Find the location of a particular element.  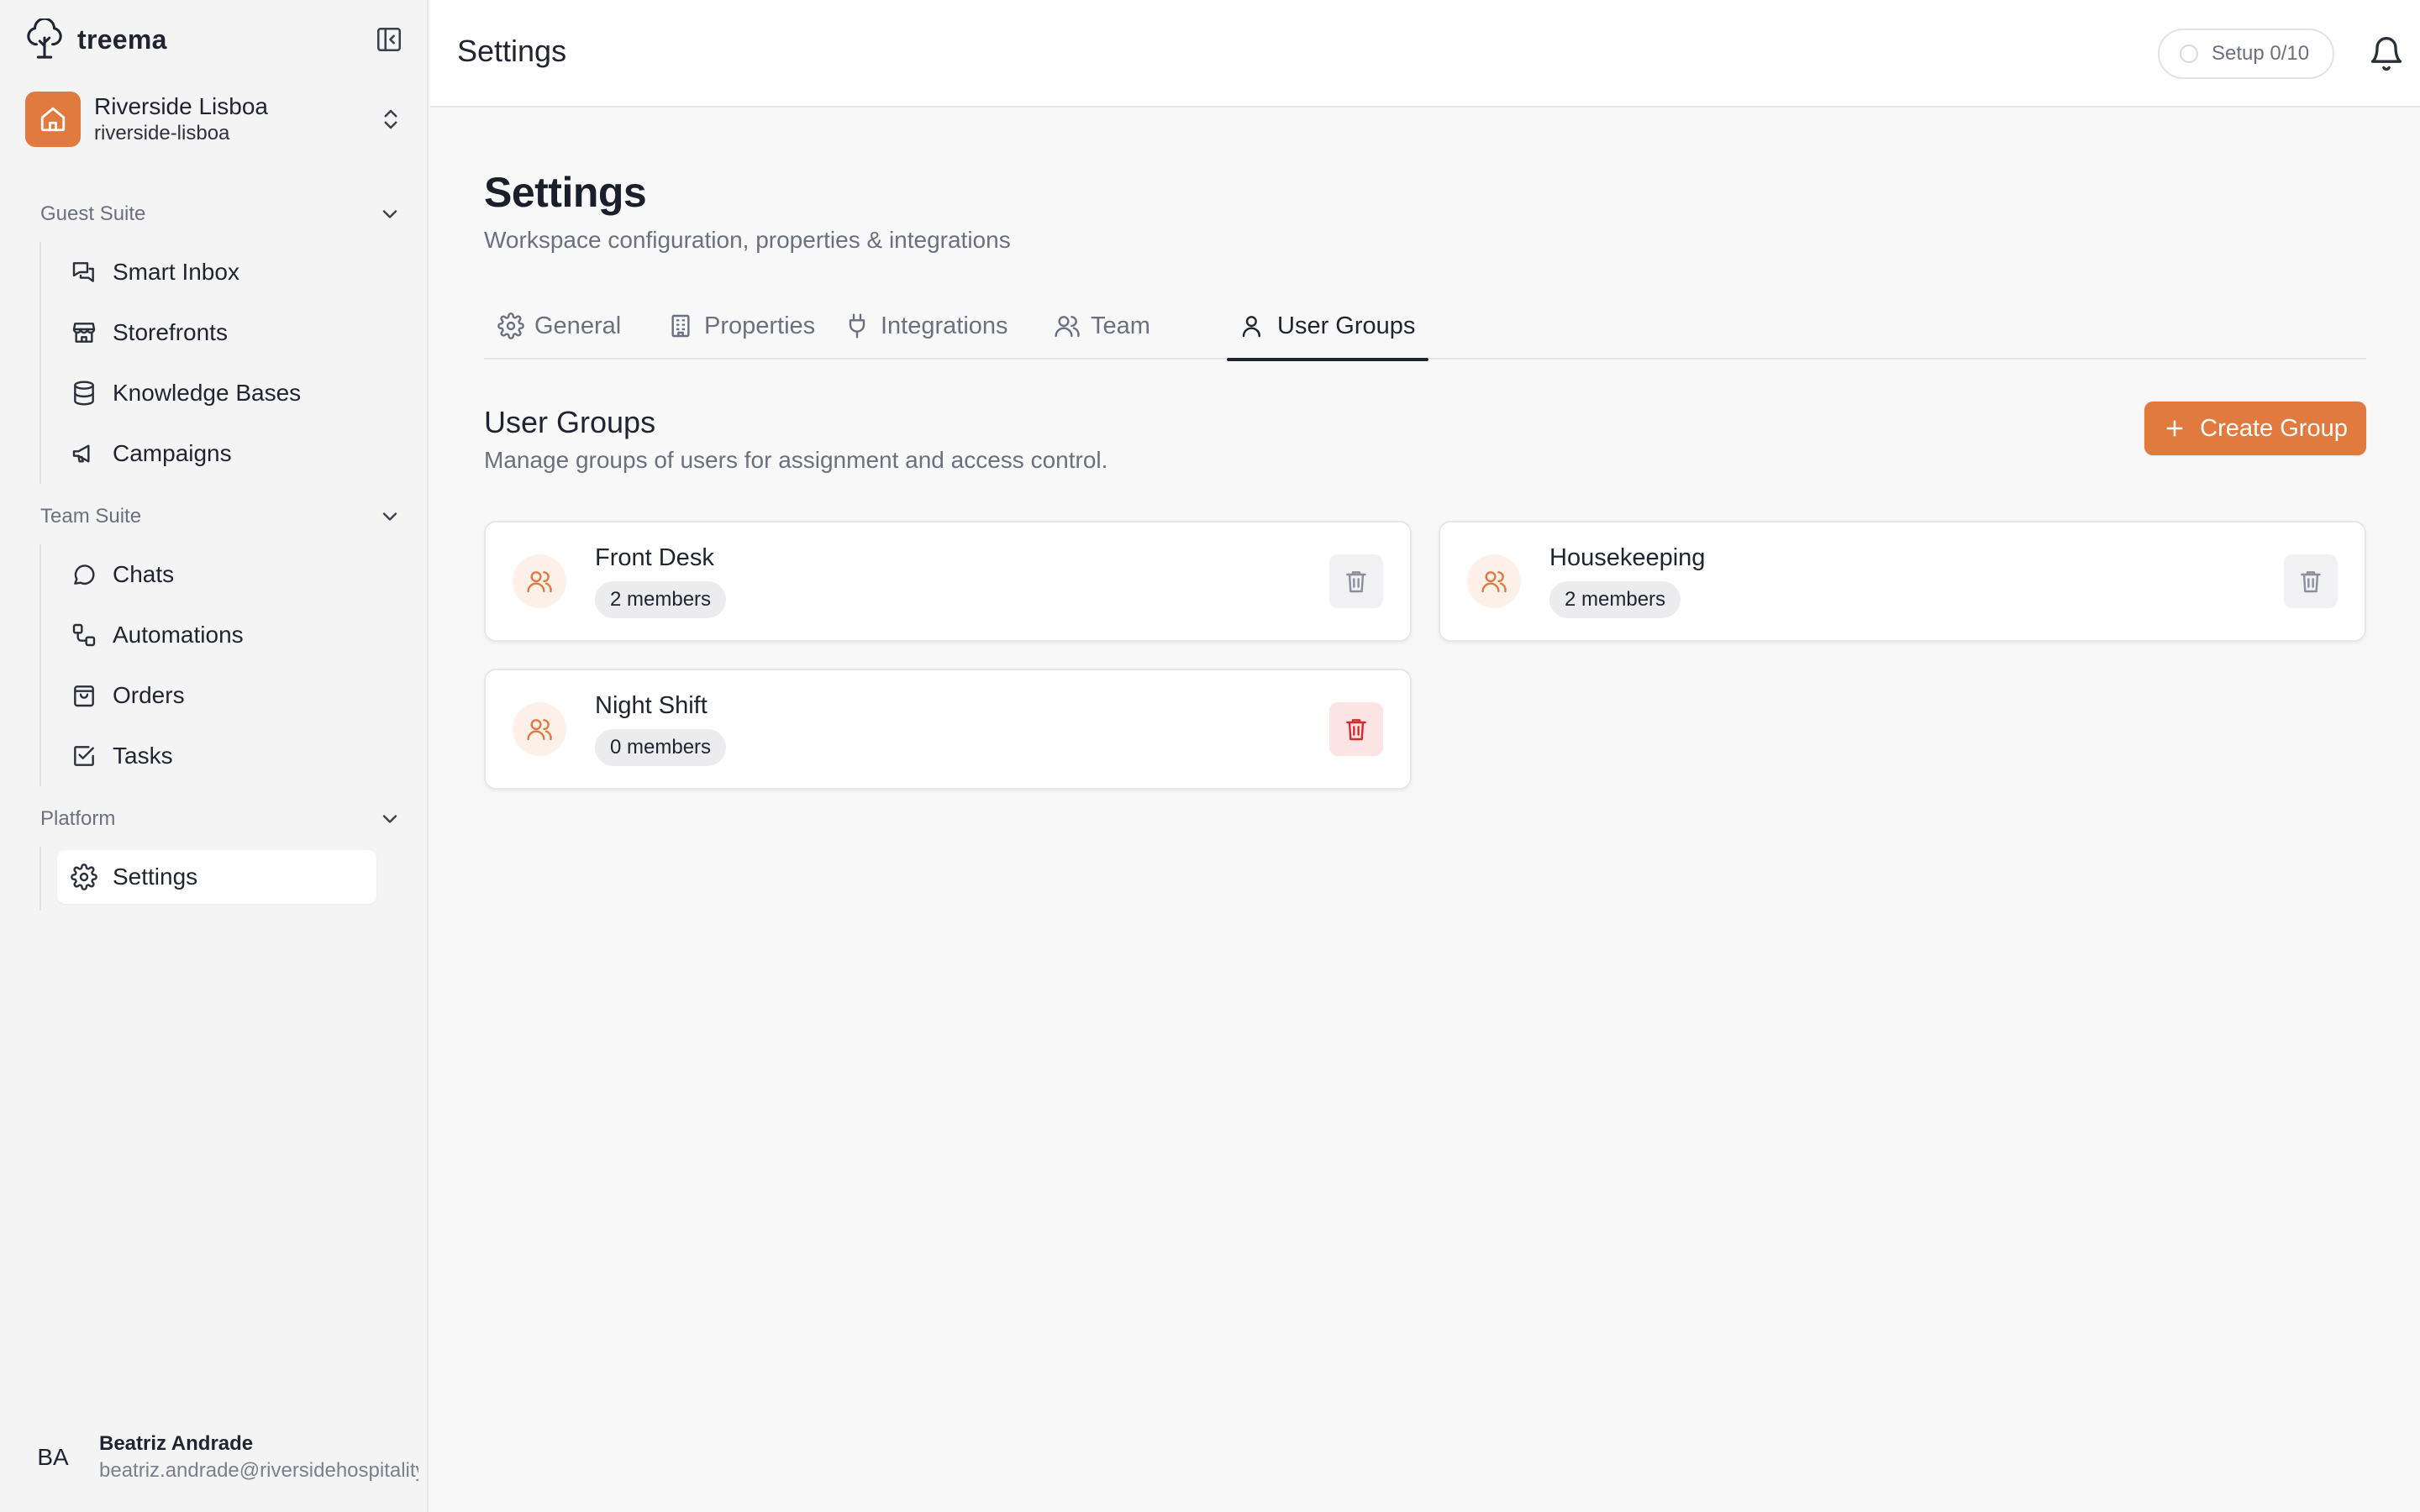

workflow-icon is located at coordinates (84, 635).